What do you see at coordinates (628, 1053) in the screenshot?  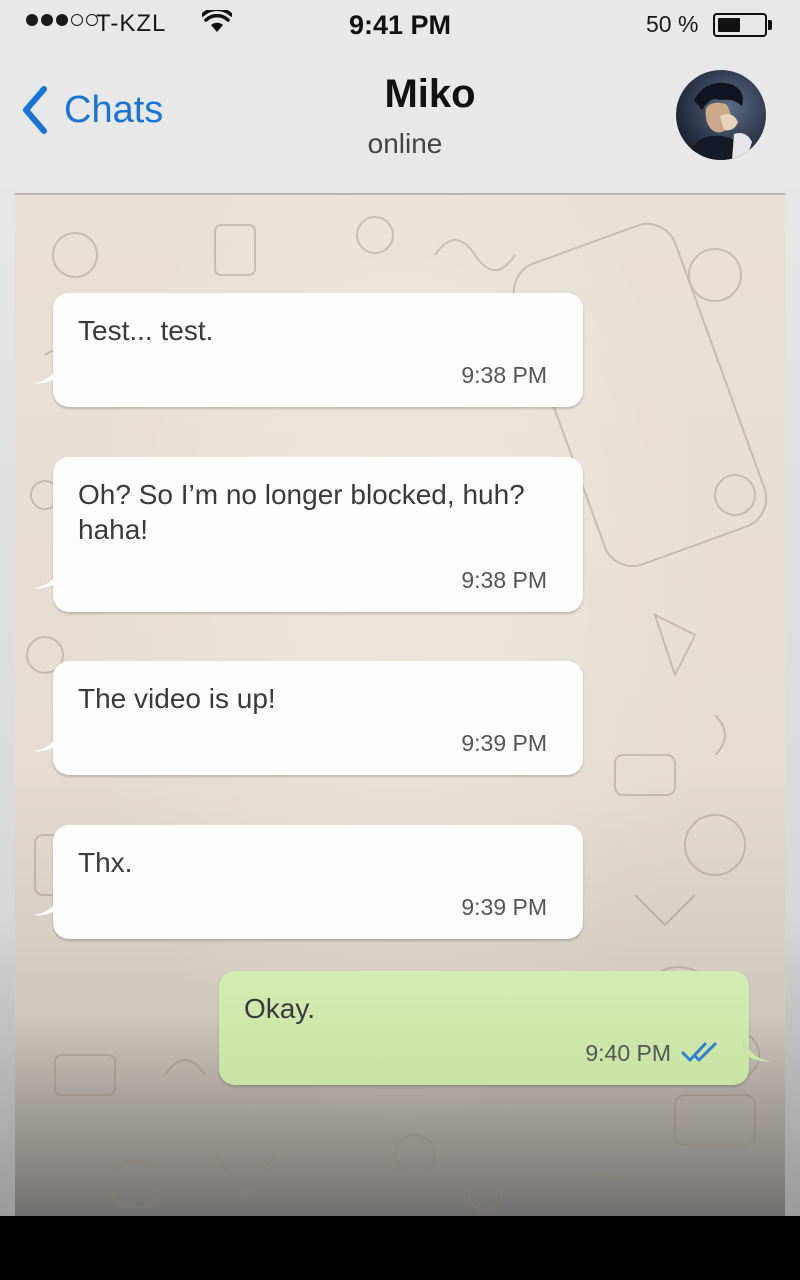 I see `message-time: 9:40 PM` at bounding box center [628, 1053].